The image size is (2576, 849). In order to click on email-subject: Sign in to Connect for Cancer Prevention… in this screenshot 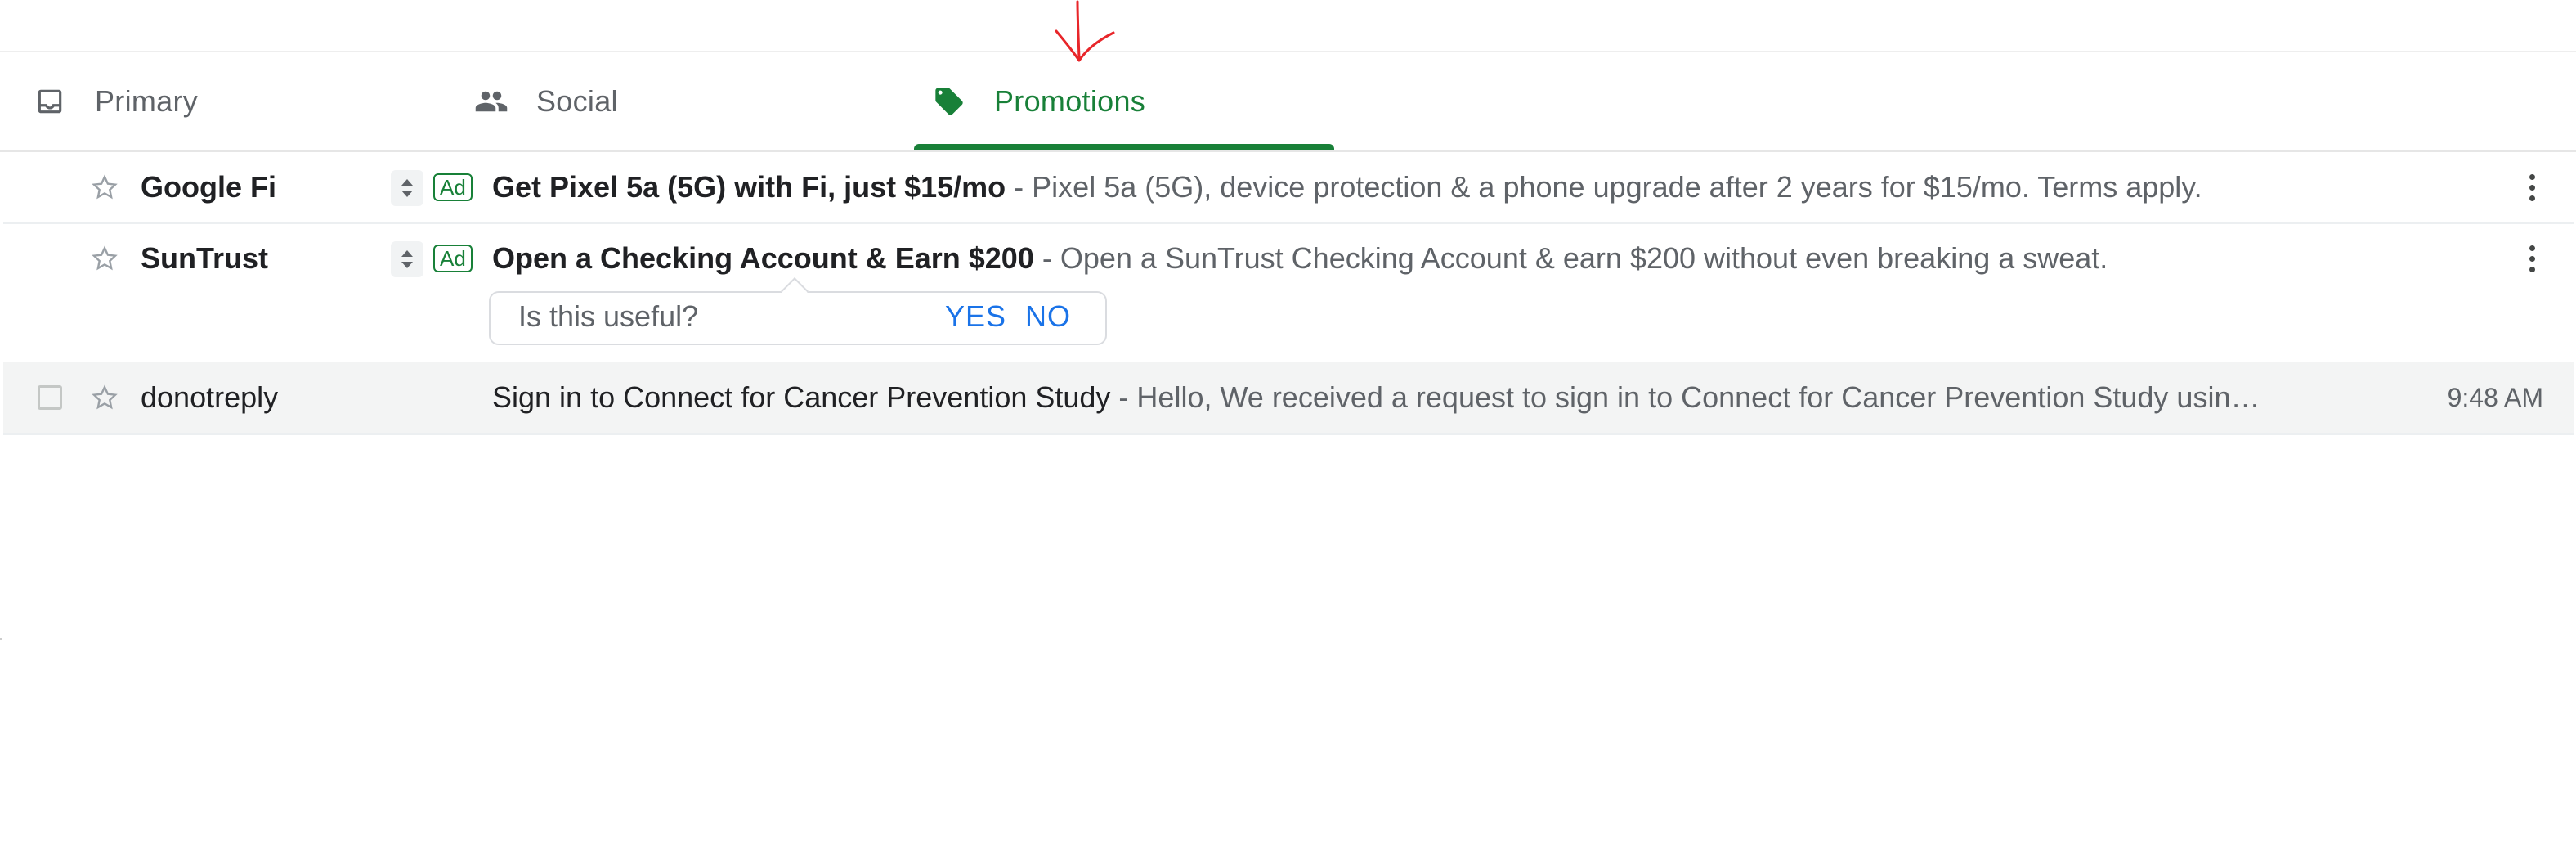, I will do `click(802, 397)`.